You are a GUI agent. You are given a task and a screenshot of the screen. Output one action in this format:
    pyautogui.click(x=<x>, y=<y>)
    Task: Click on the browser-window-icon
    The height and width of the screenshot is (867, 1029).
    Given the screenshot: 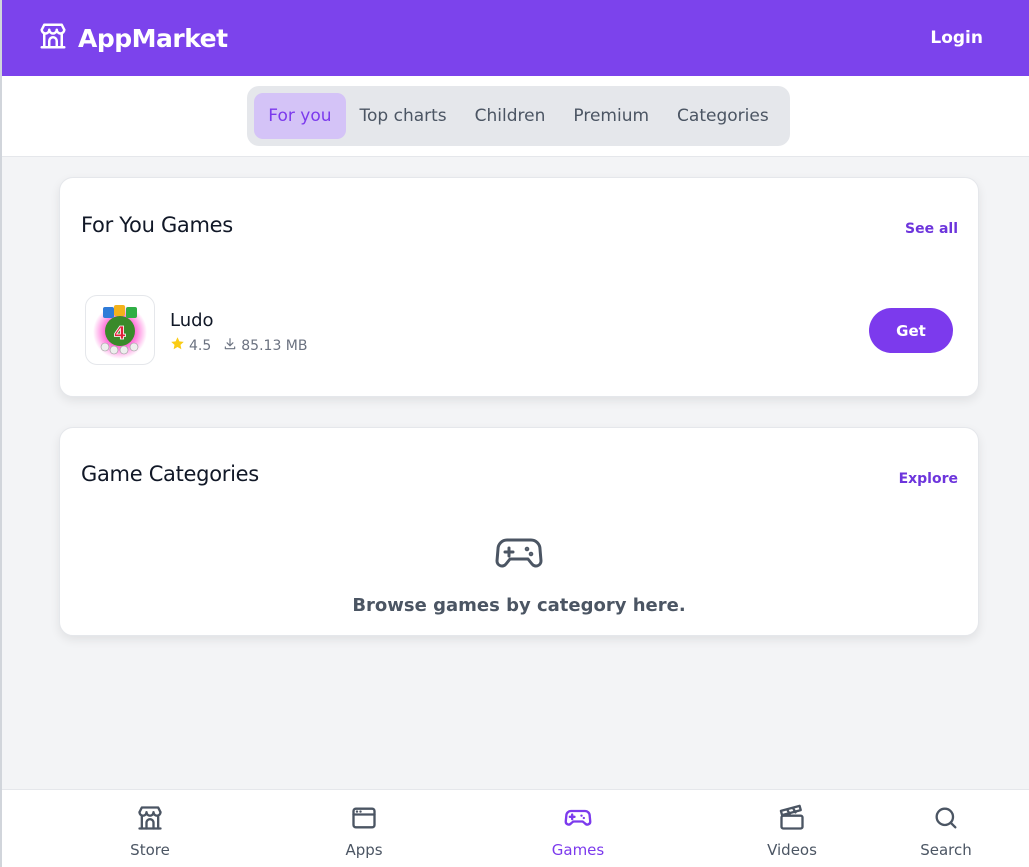 What is the action you would take?
    pyautogui.click(x=364, y=820)
    